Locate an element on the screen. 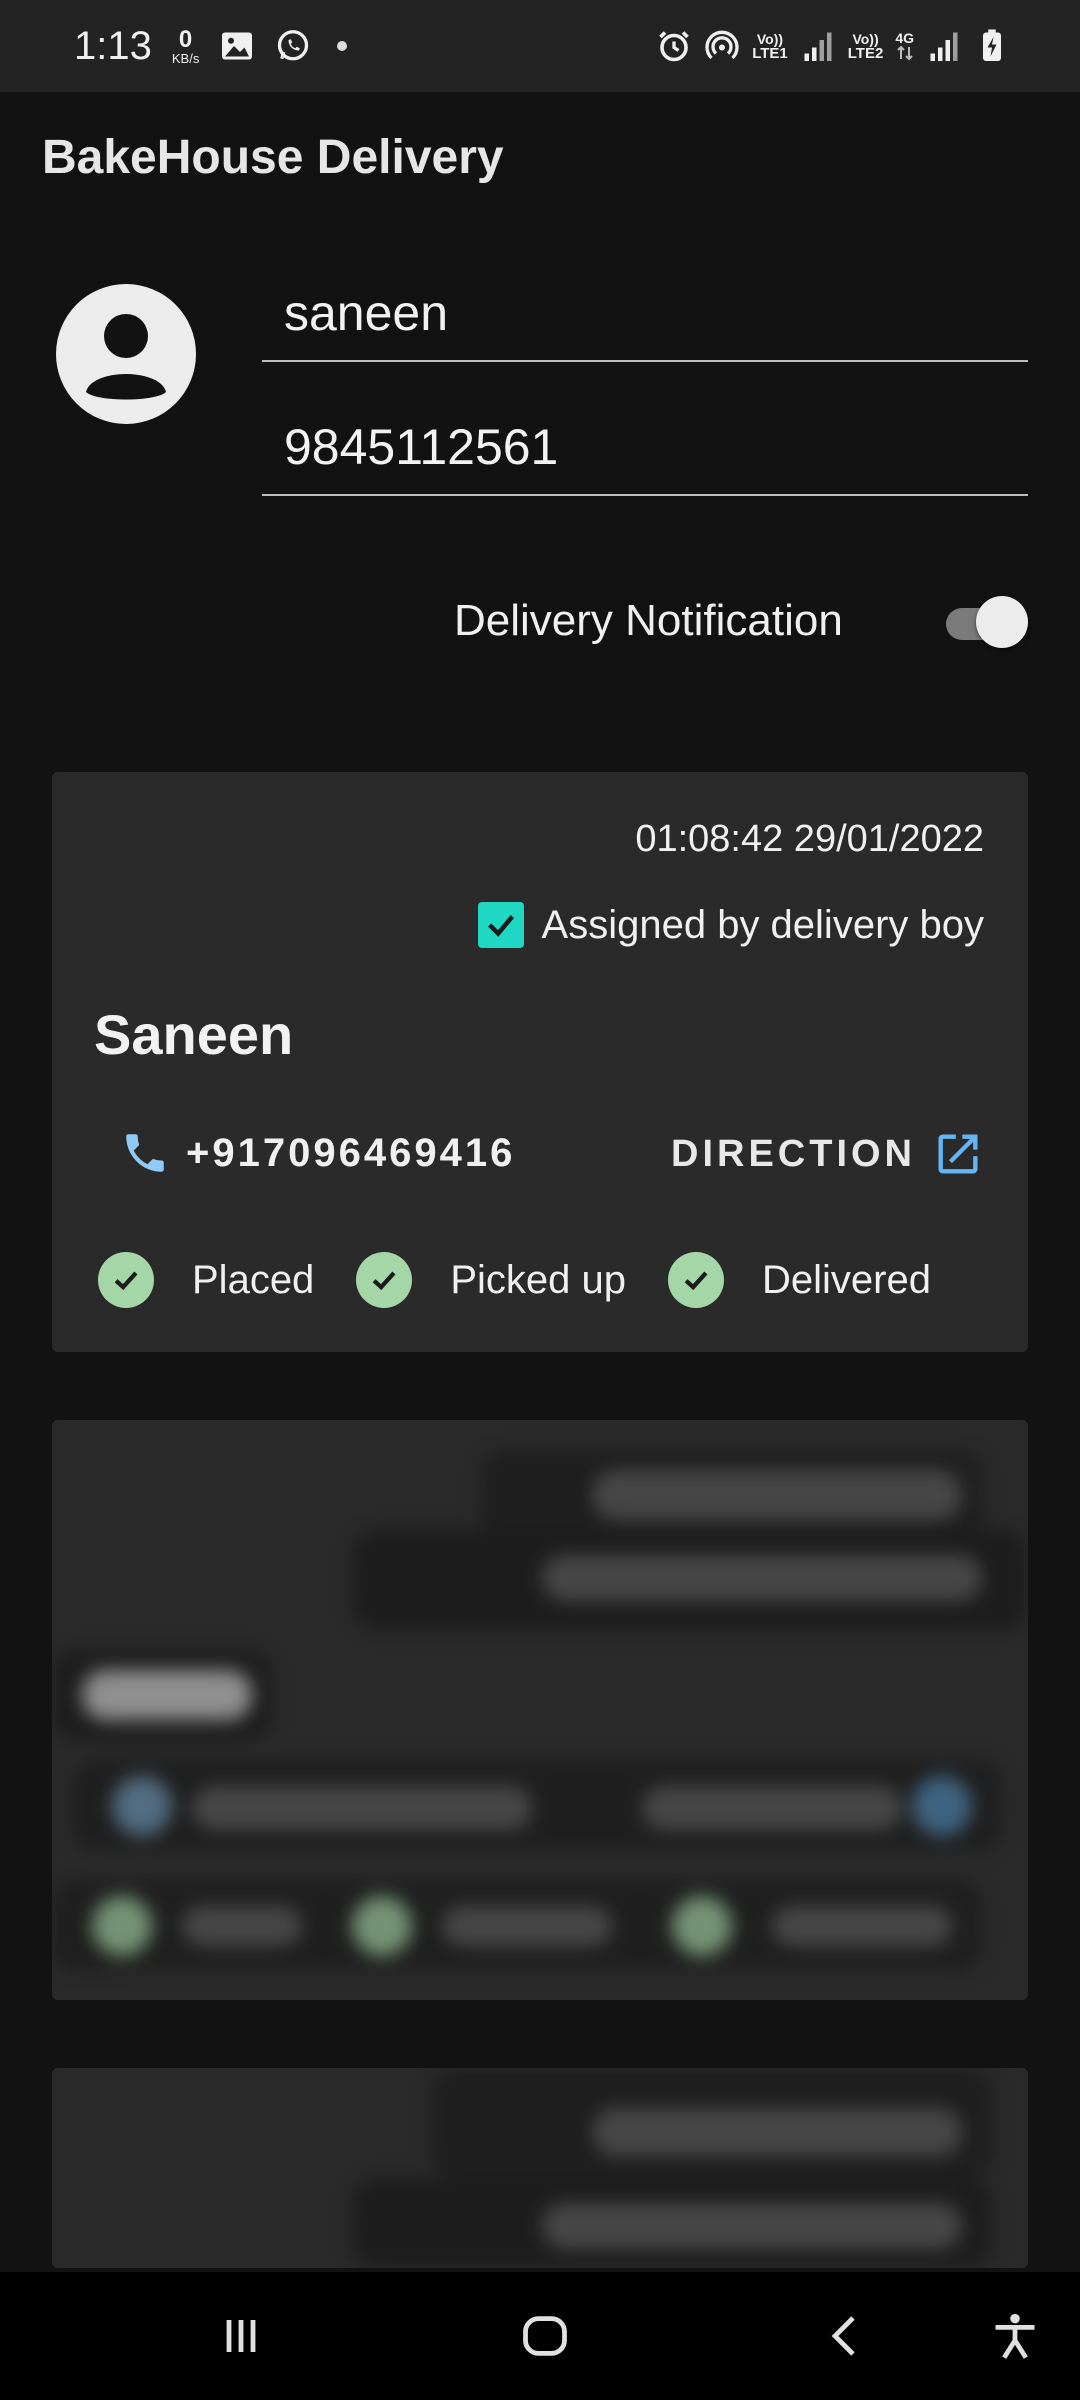 The width and height of the screenshot is (1080, 2400). order-progress: Placed Picked up Delivered is located at coordinates (535, 1280).